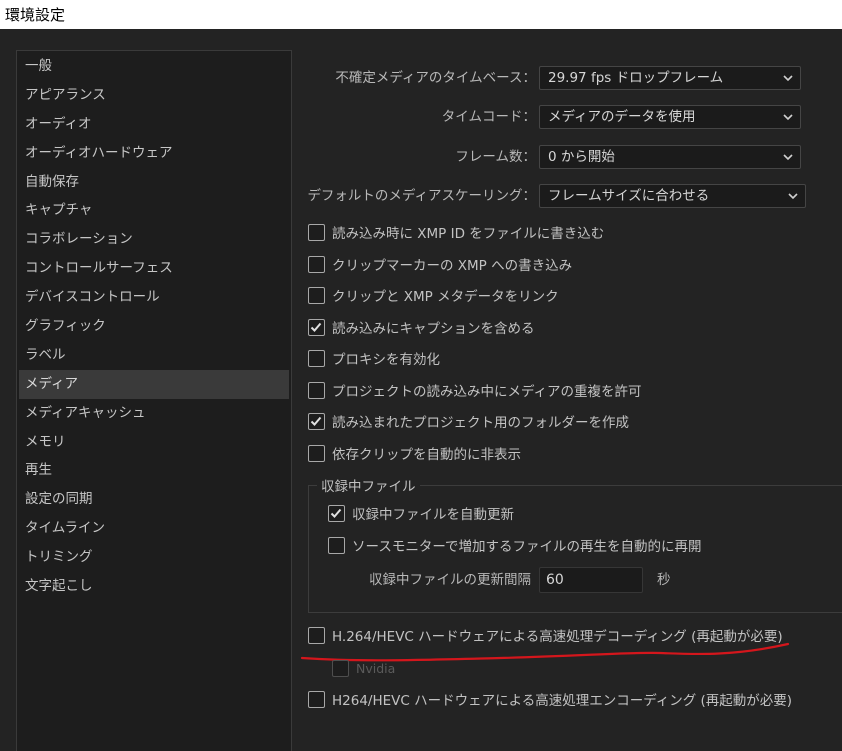 The height and width of the screenshot is (751, 842). Describe the element at coordinates (591, 580) in the screenshot. I see `refresh-interval-input: 60` at that location.